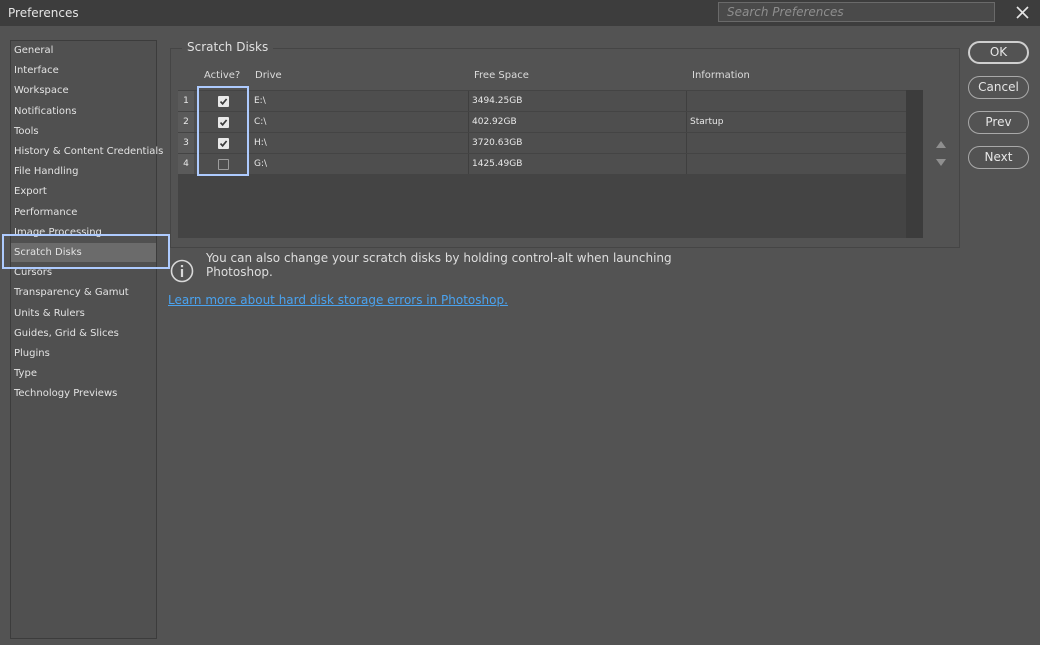  I want to click on sidebar-item: Type, so click(83, 373).